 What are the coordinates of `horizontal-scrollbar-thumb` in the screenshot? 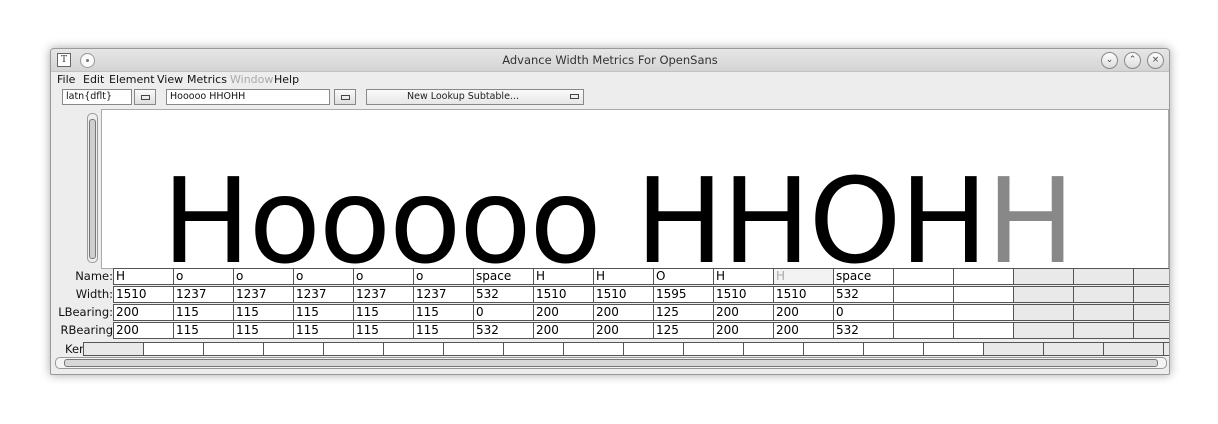 It's located at (611, 363).